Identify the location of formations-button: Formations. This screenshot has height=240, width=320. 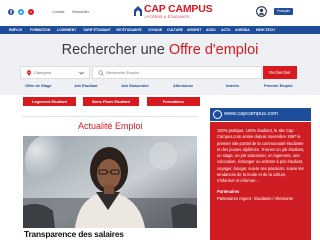
(173, 101).